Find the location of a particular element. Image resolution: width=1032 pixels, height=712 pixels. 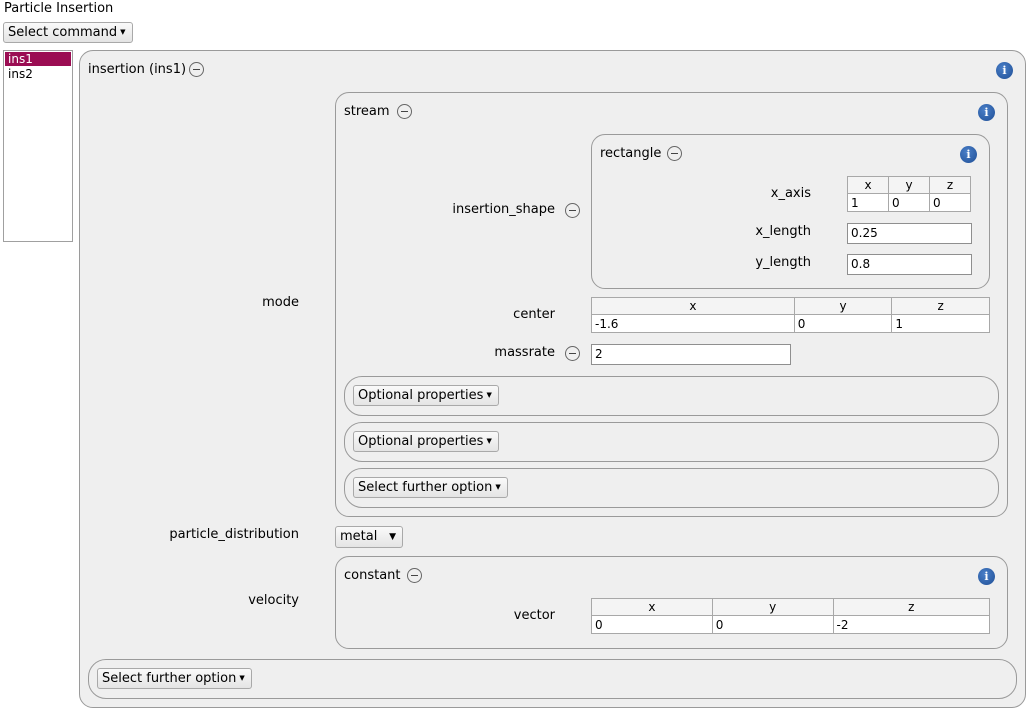

center-y-cell: 0 is located at coordinates (843, 323).